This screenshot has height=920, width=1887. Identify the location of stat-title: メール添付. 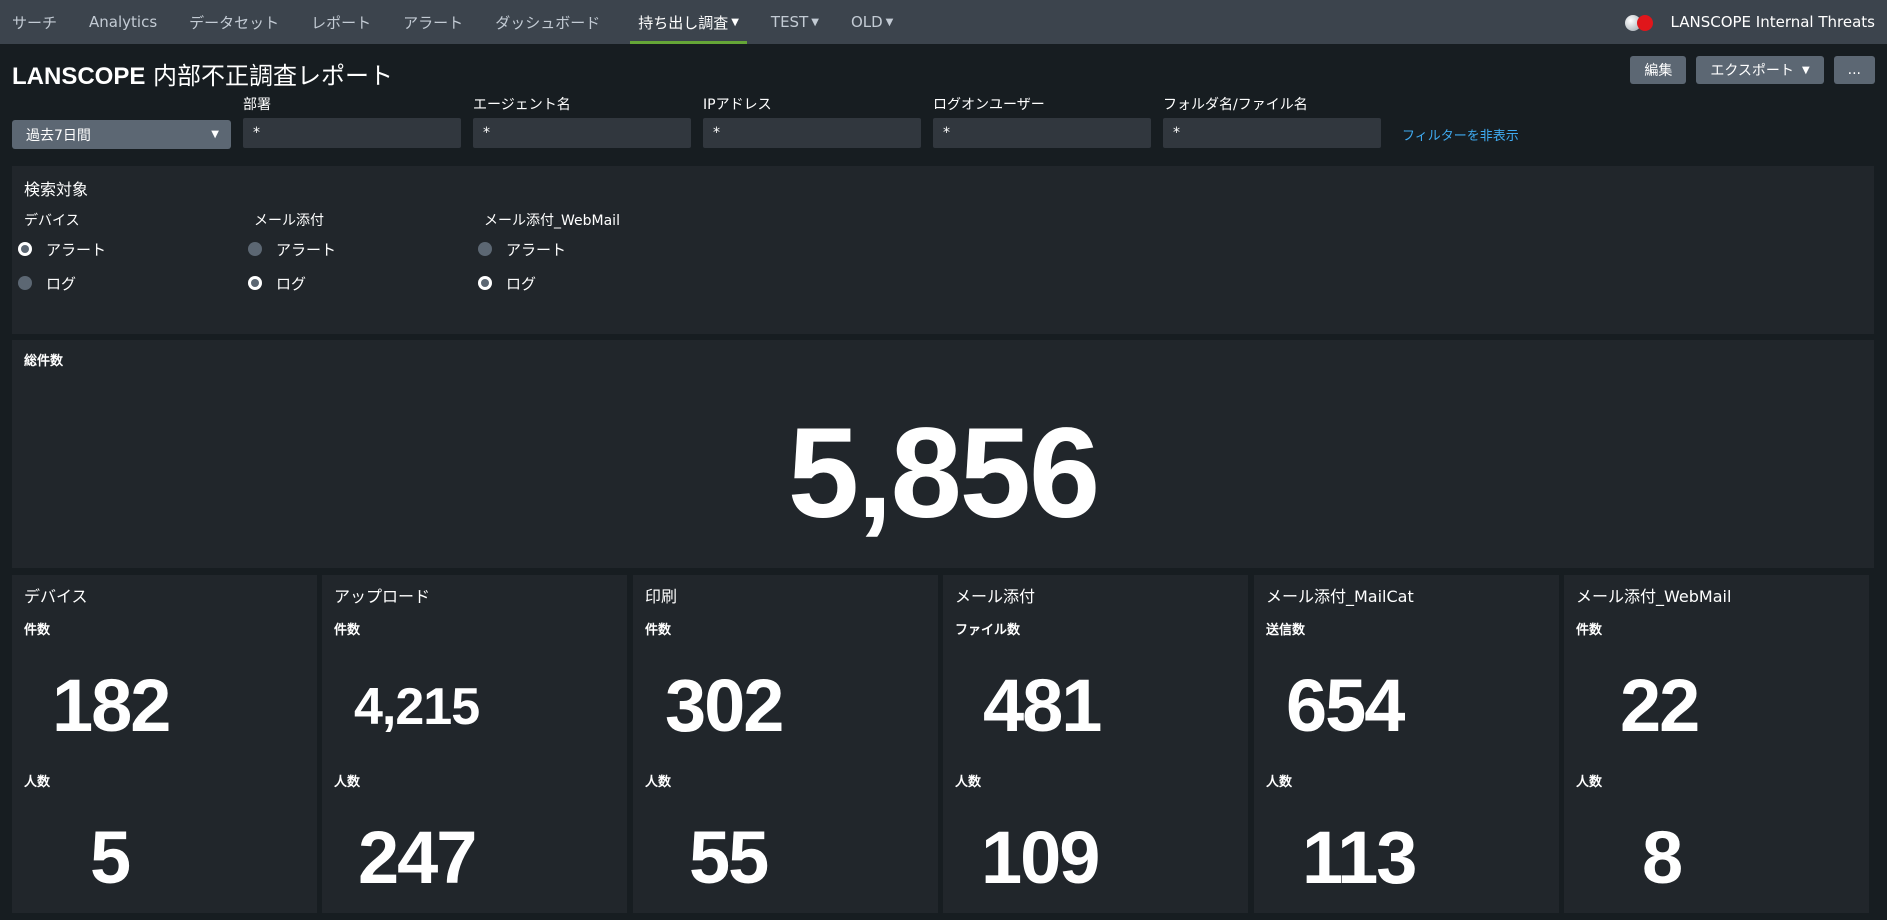
(995, 596).